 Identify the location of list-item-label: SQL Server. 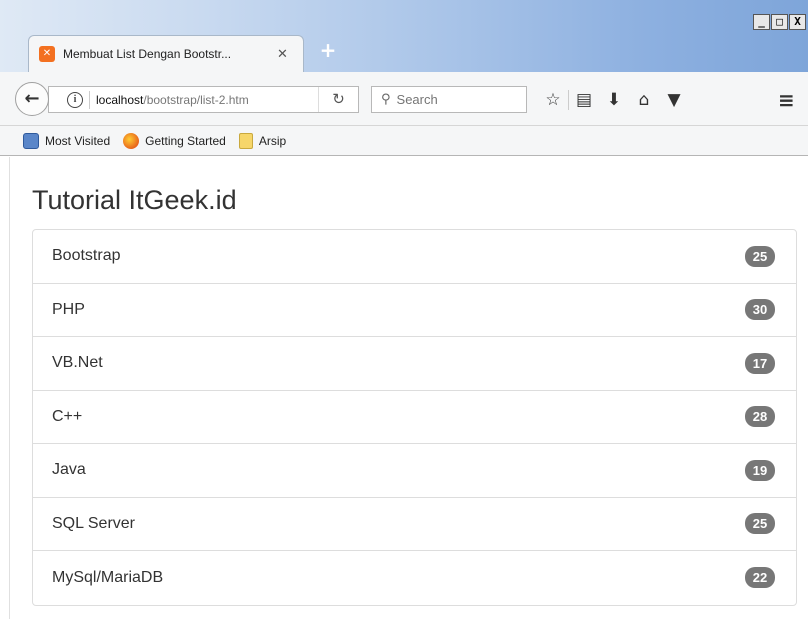
(93, 523).